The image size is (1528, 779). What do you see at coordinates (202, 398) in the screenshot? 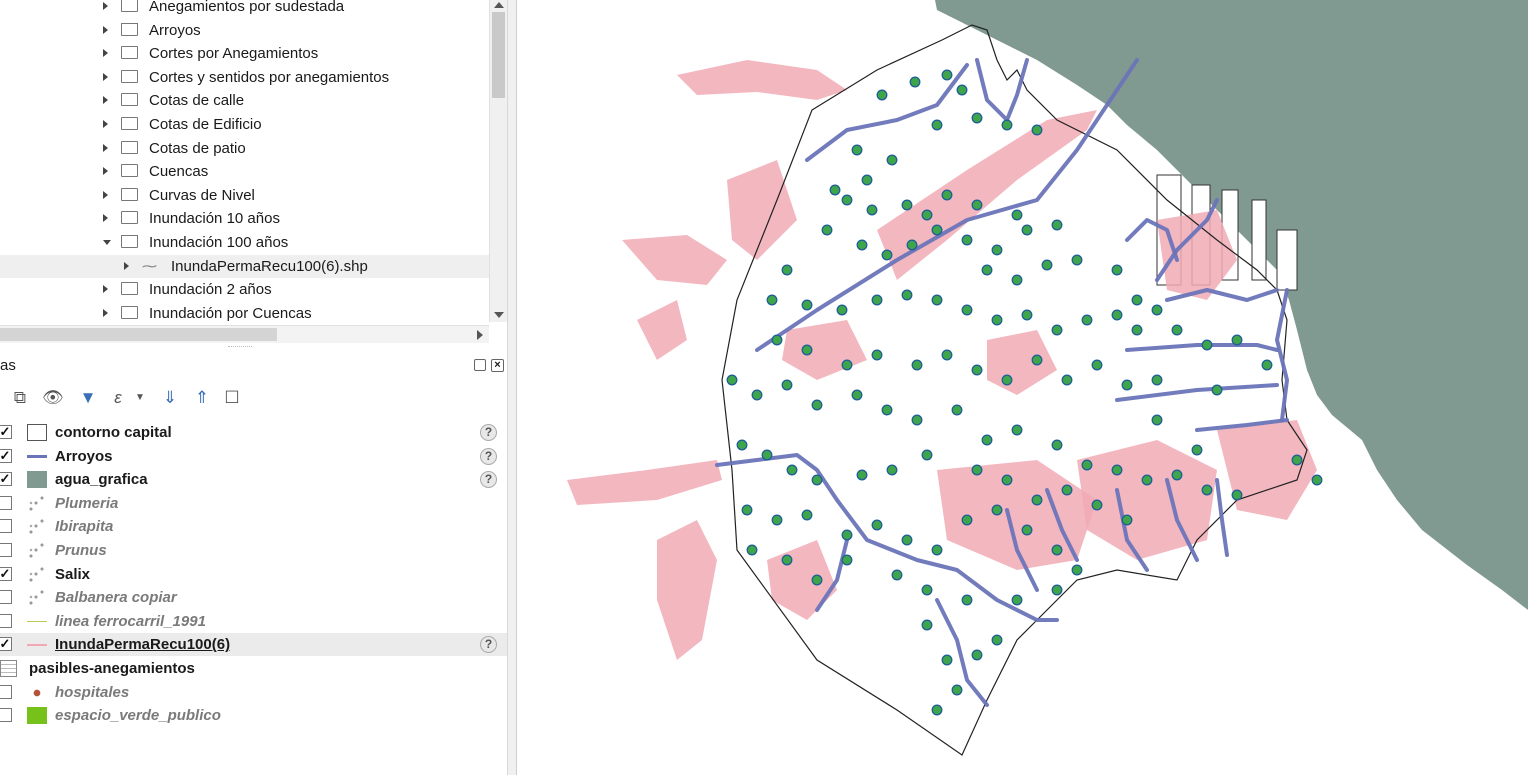
I see `collapse-all-icon: ⇑` at bounding box center [202, 398].